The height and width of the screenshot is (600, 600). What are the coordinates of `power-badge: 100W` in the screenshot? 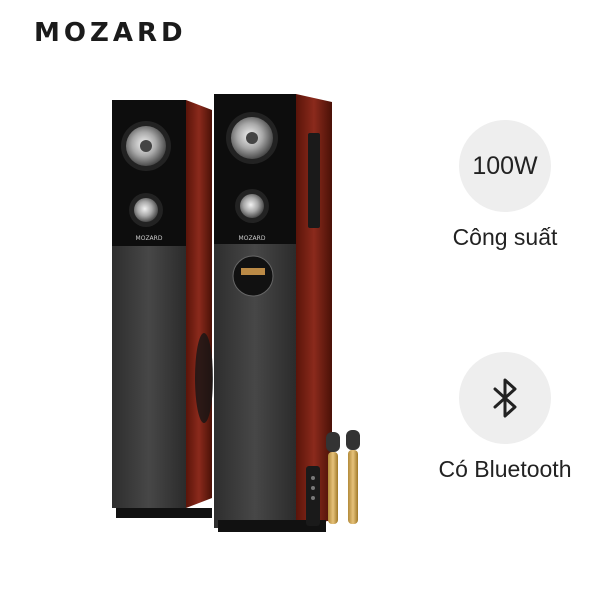 It's located at (505, 166).